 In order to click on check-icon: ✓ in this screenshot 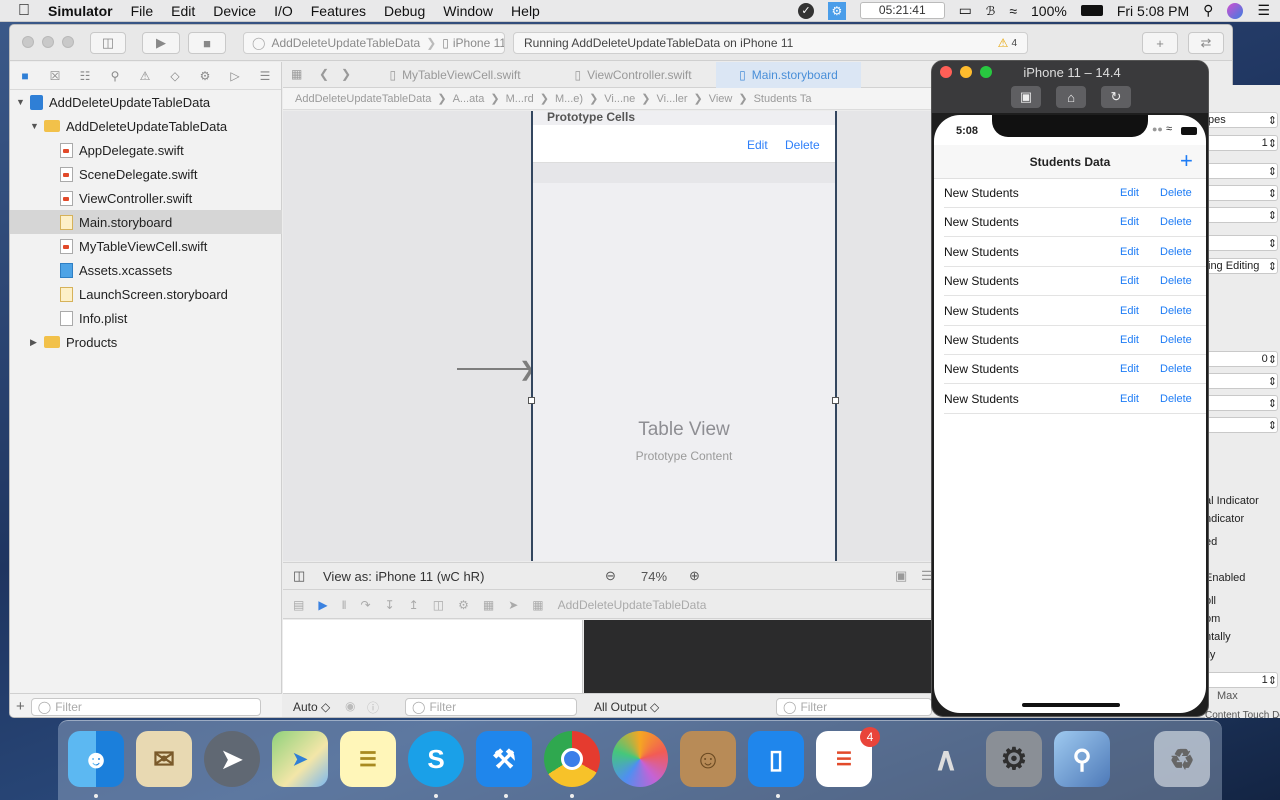, I will do `click(805, 10)`.